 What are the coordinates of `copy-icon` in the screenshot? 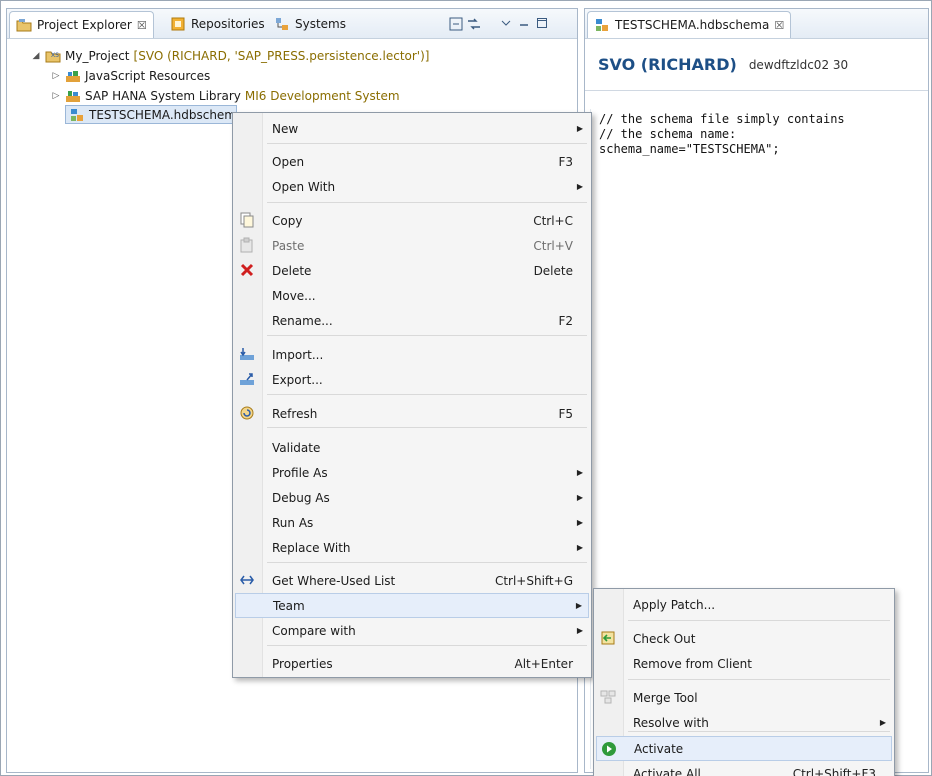 It's located at (247, 220).